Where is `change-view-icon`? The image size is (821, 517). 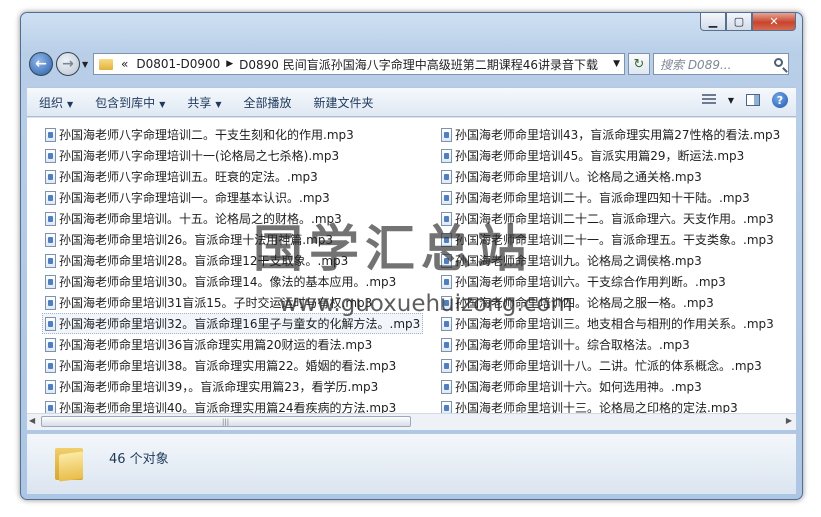
change-view-icon is located at coordinates (708, 100).